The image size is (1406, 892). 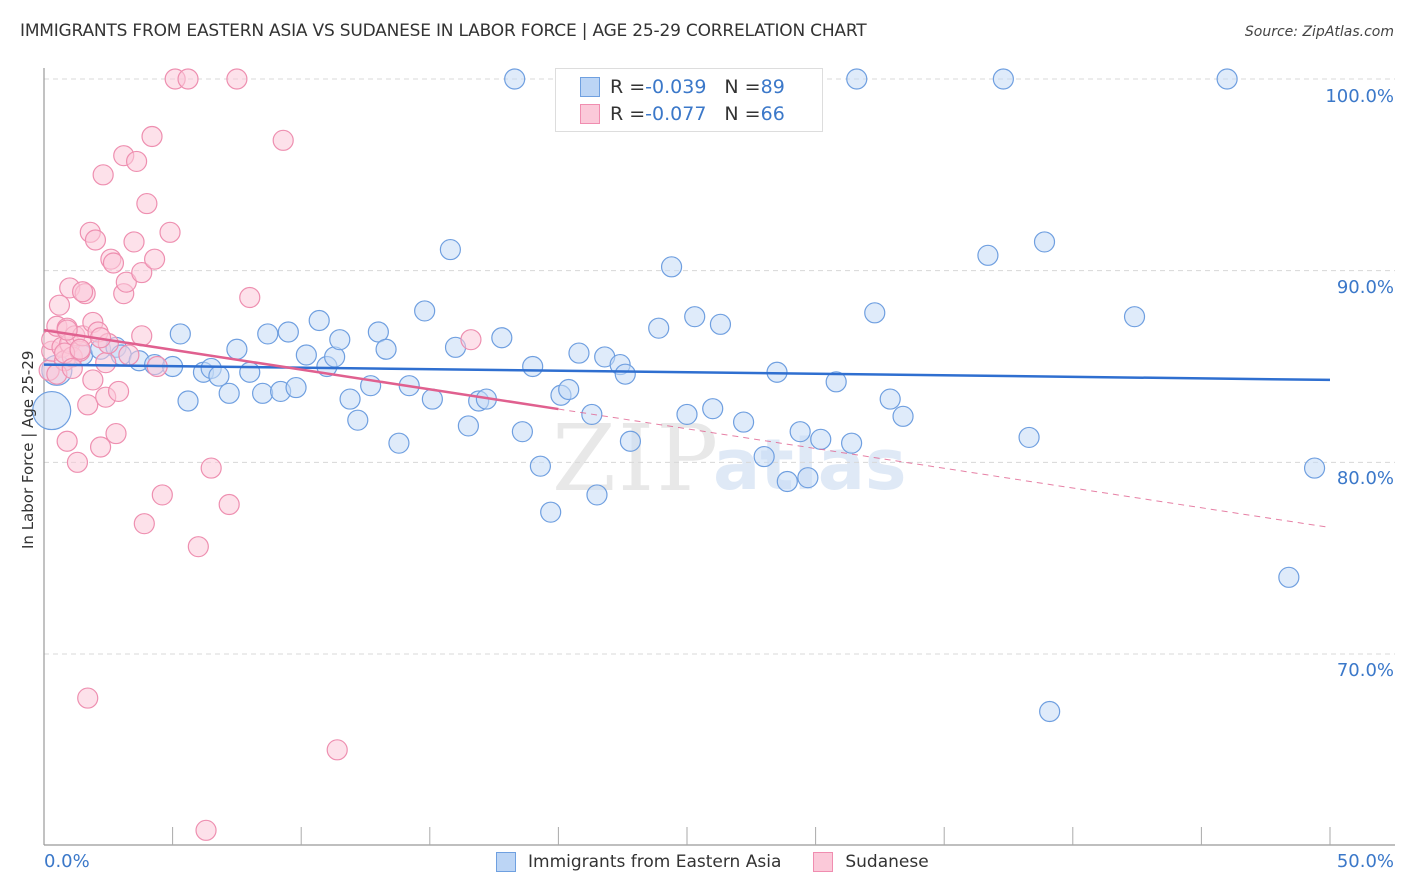 What do you see at coordinates (1365, 287) in the screenshot?
I see `y-tick-label: 90.0%` at bounding box center [1365, 287].